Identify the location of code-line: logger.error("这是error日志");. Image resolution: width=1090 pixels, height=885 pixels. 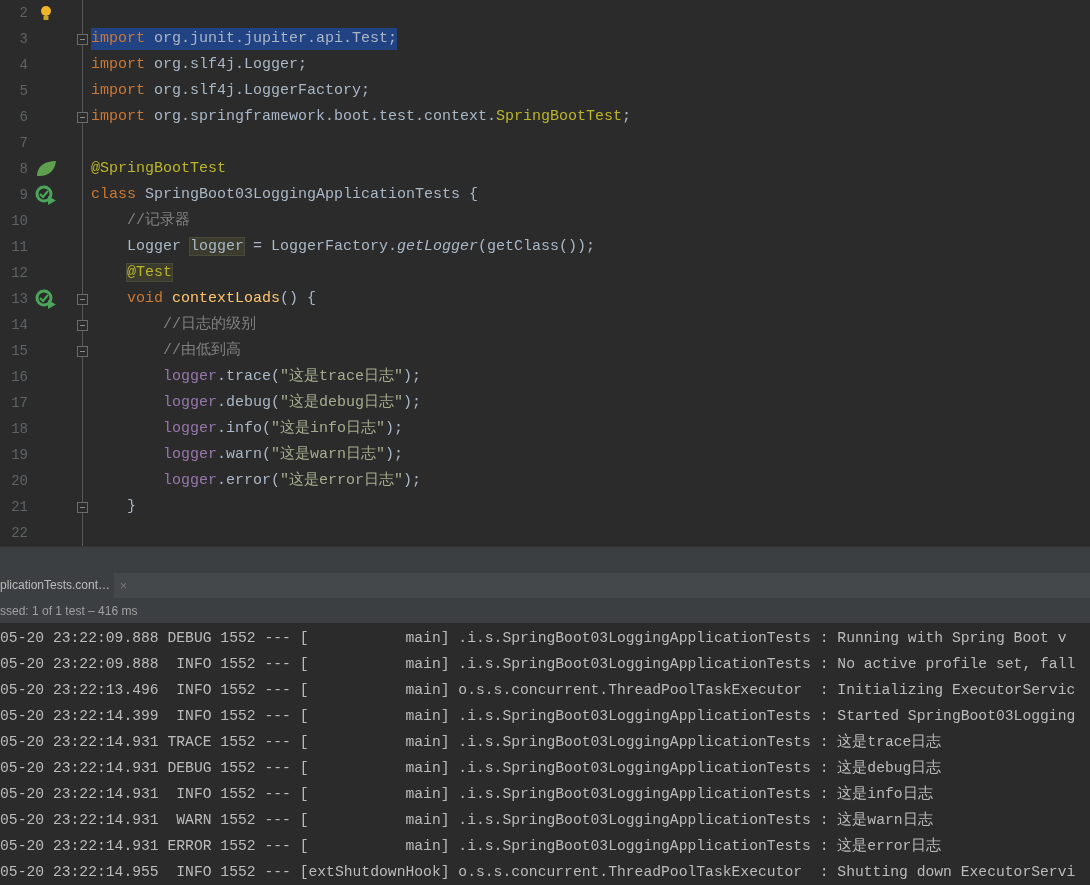
(292, 480).